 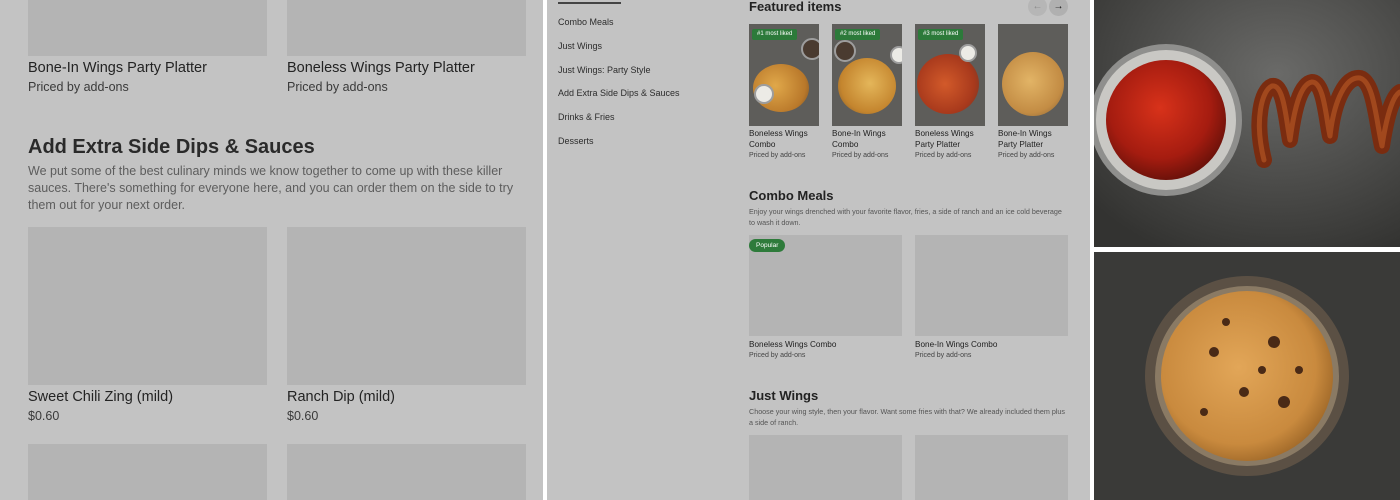 I want to click on featured-item-image: #1 most liked, so click(x=784, y=75).